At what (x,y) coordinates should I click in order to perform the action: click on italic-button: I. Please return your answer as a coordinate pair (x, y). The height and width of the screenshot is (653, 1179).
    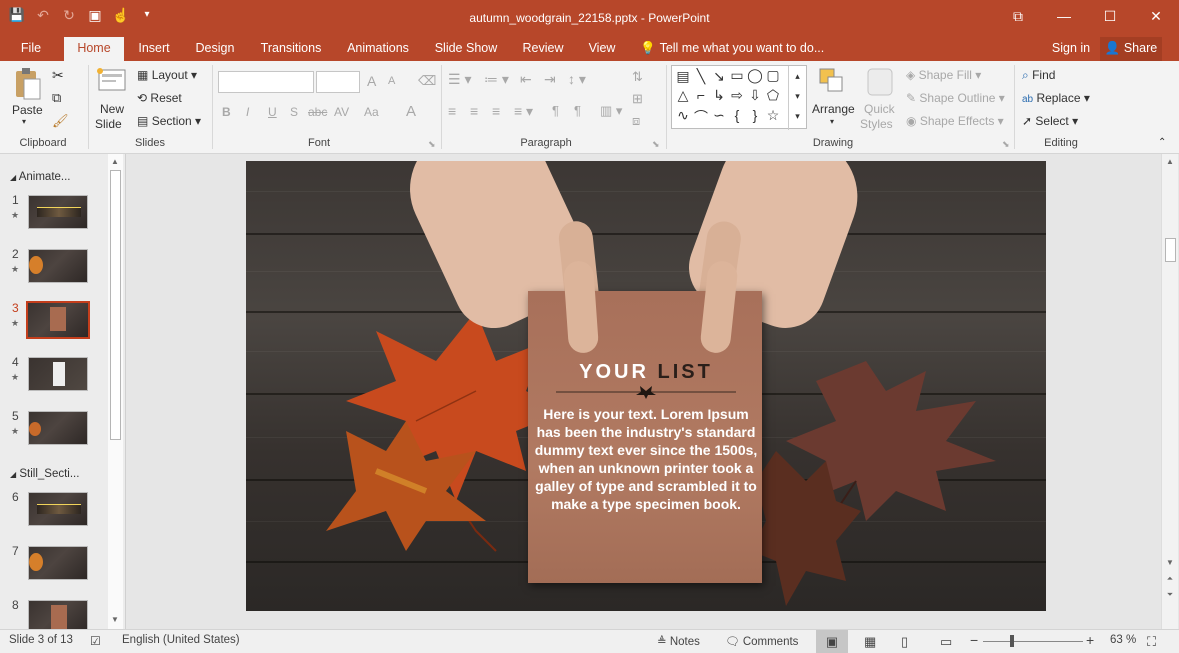
    Looking at the image, I should click on (247, 112).